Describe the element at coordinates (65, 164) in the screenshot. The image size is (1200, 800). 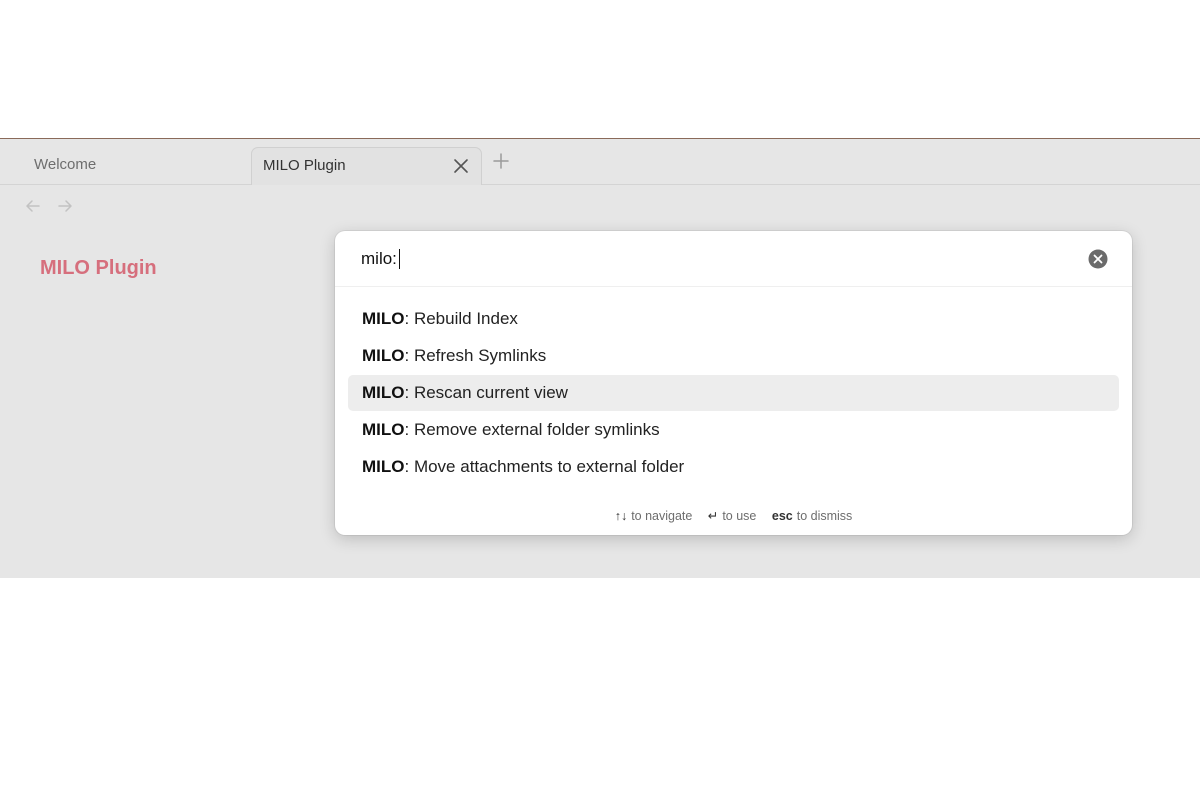
I see `tab-label: Welcome` at that location.